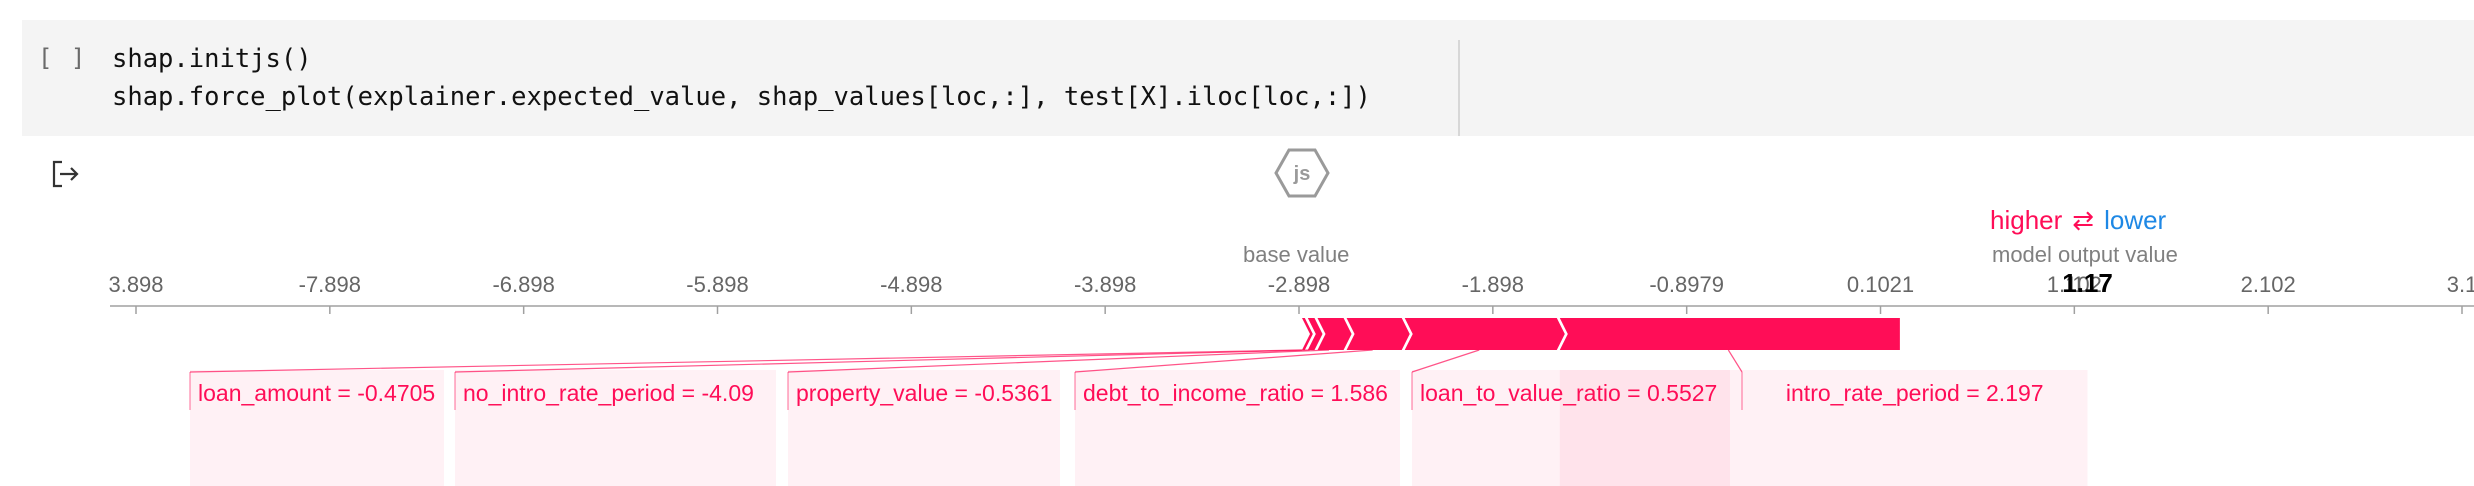  I want to click on tick-label: -7.898, so click(330, 284).